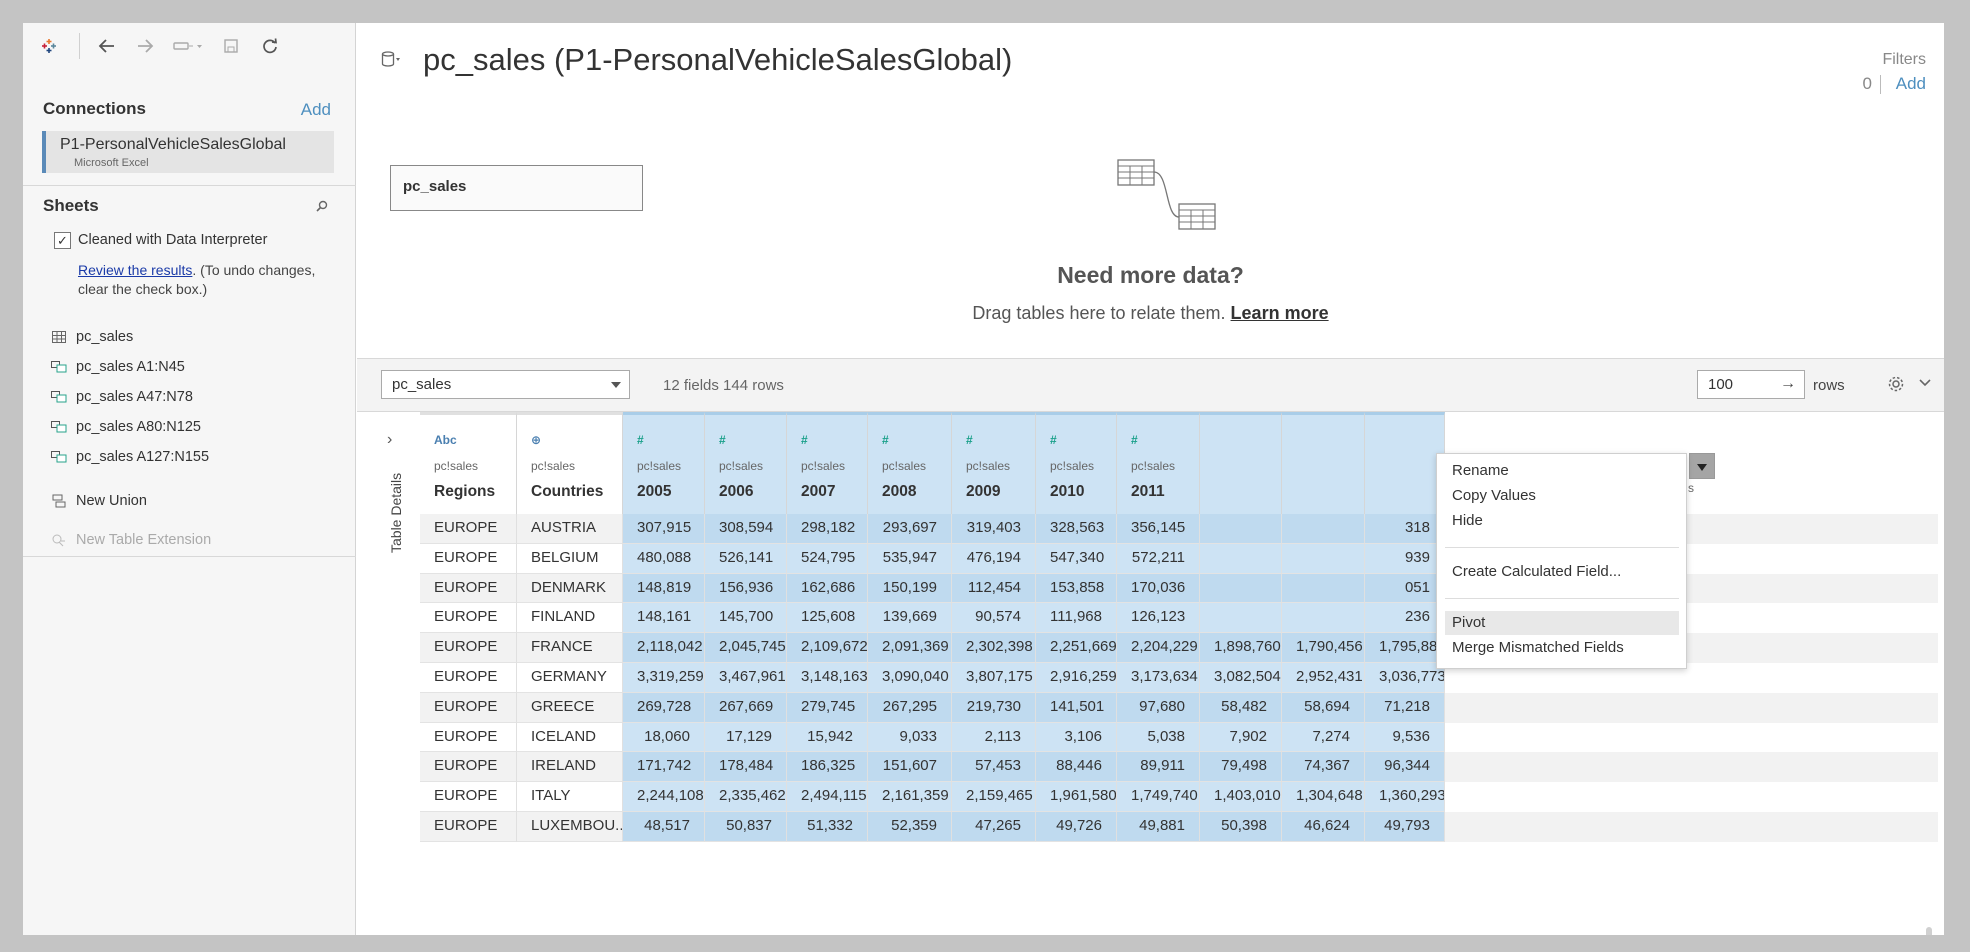 This screenshot has width=1970, height=952. Describe the element at coordinates (316, 110) in the screenshot. I see `add-connection-link: Add` at that location.